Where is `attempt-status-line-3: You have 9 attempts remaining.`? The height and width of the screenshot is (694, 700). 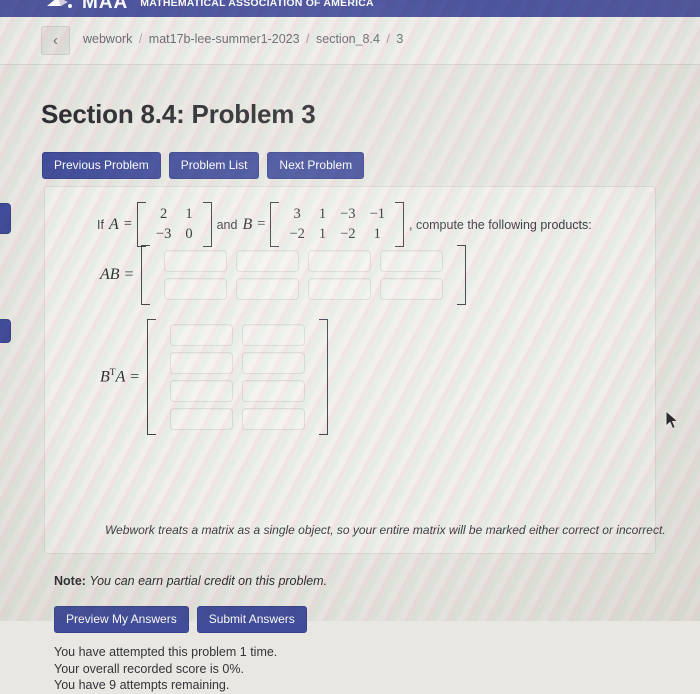 attempt-status-line-3: You have 9 attempts remaining. is located at coordinates (142, 685).